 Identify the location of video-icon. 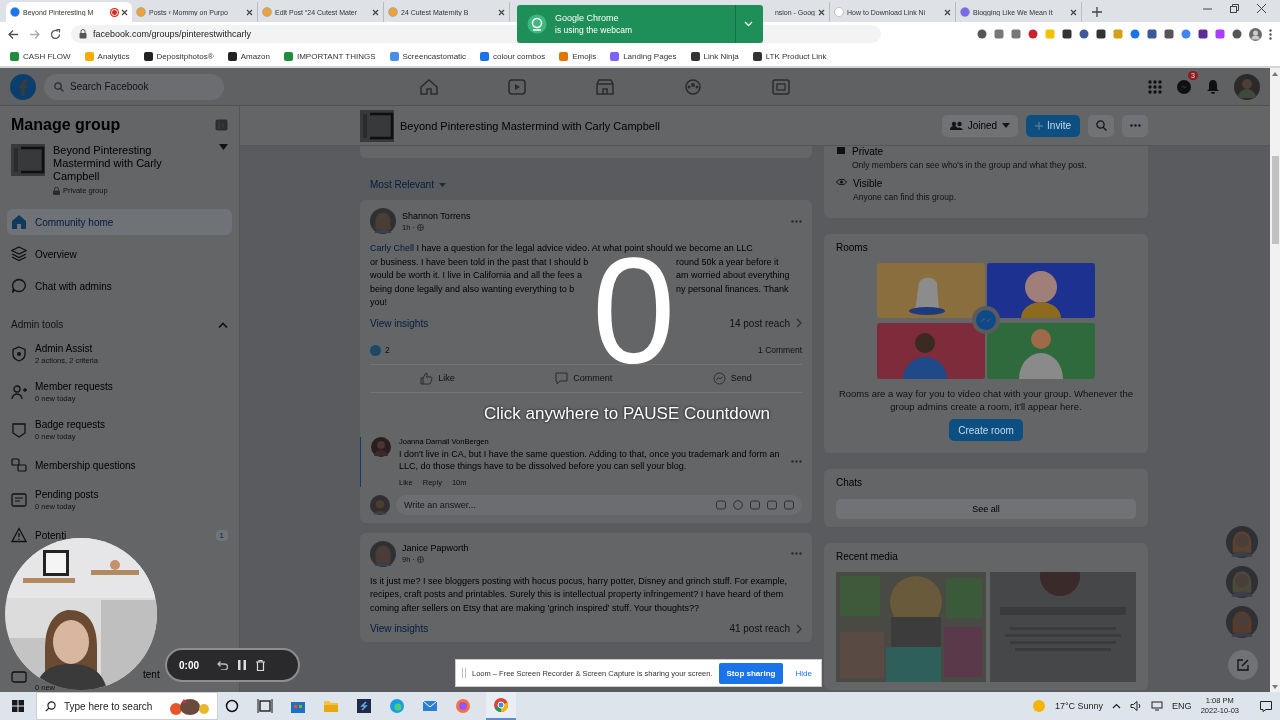
(517, 86).